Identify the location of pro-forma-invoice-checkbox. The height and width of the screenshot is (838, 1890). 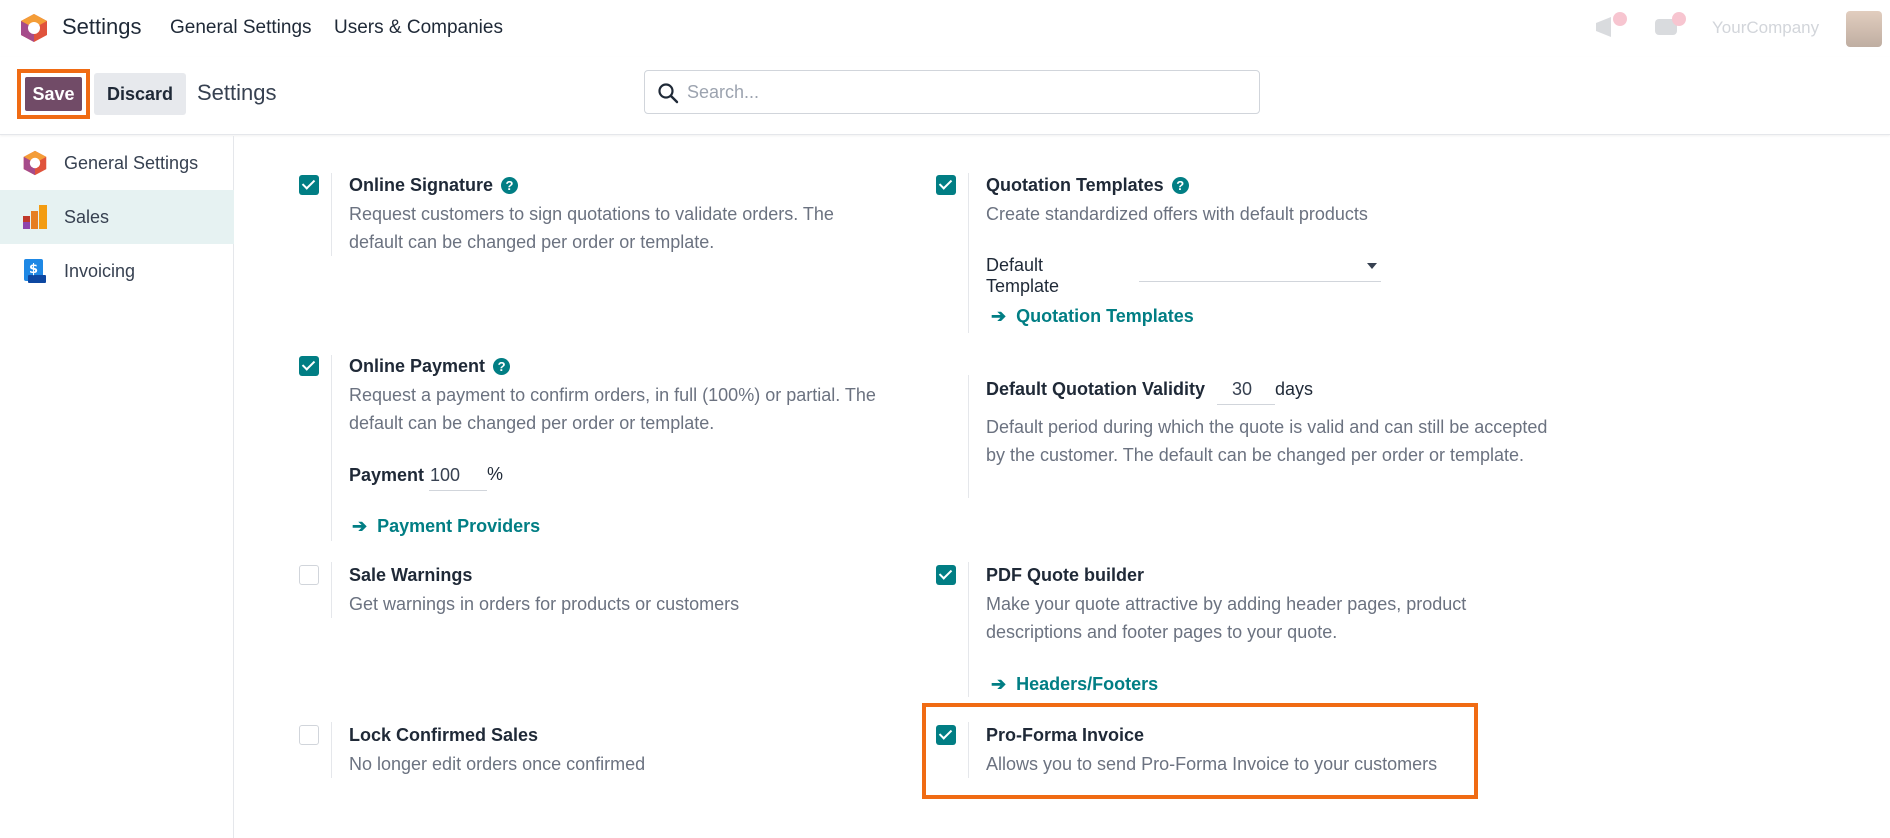
(946, 735).